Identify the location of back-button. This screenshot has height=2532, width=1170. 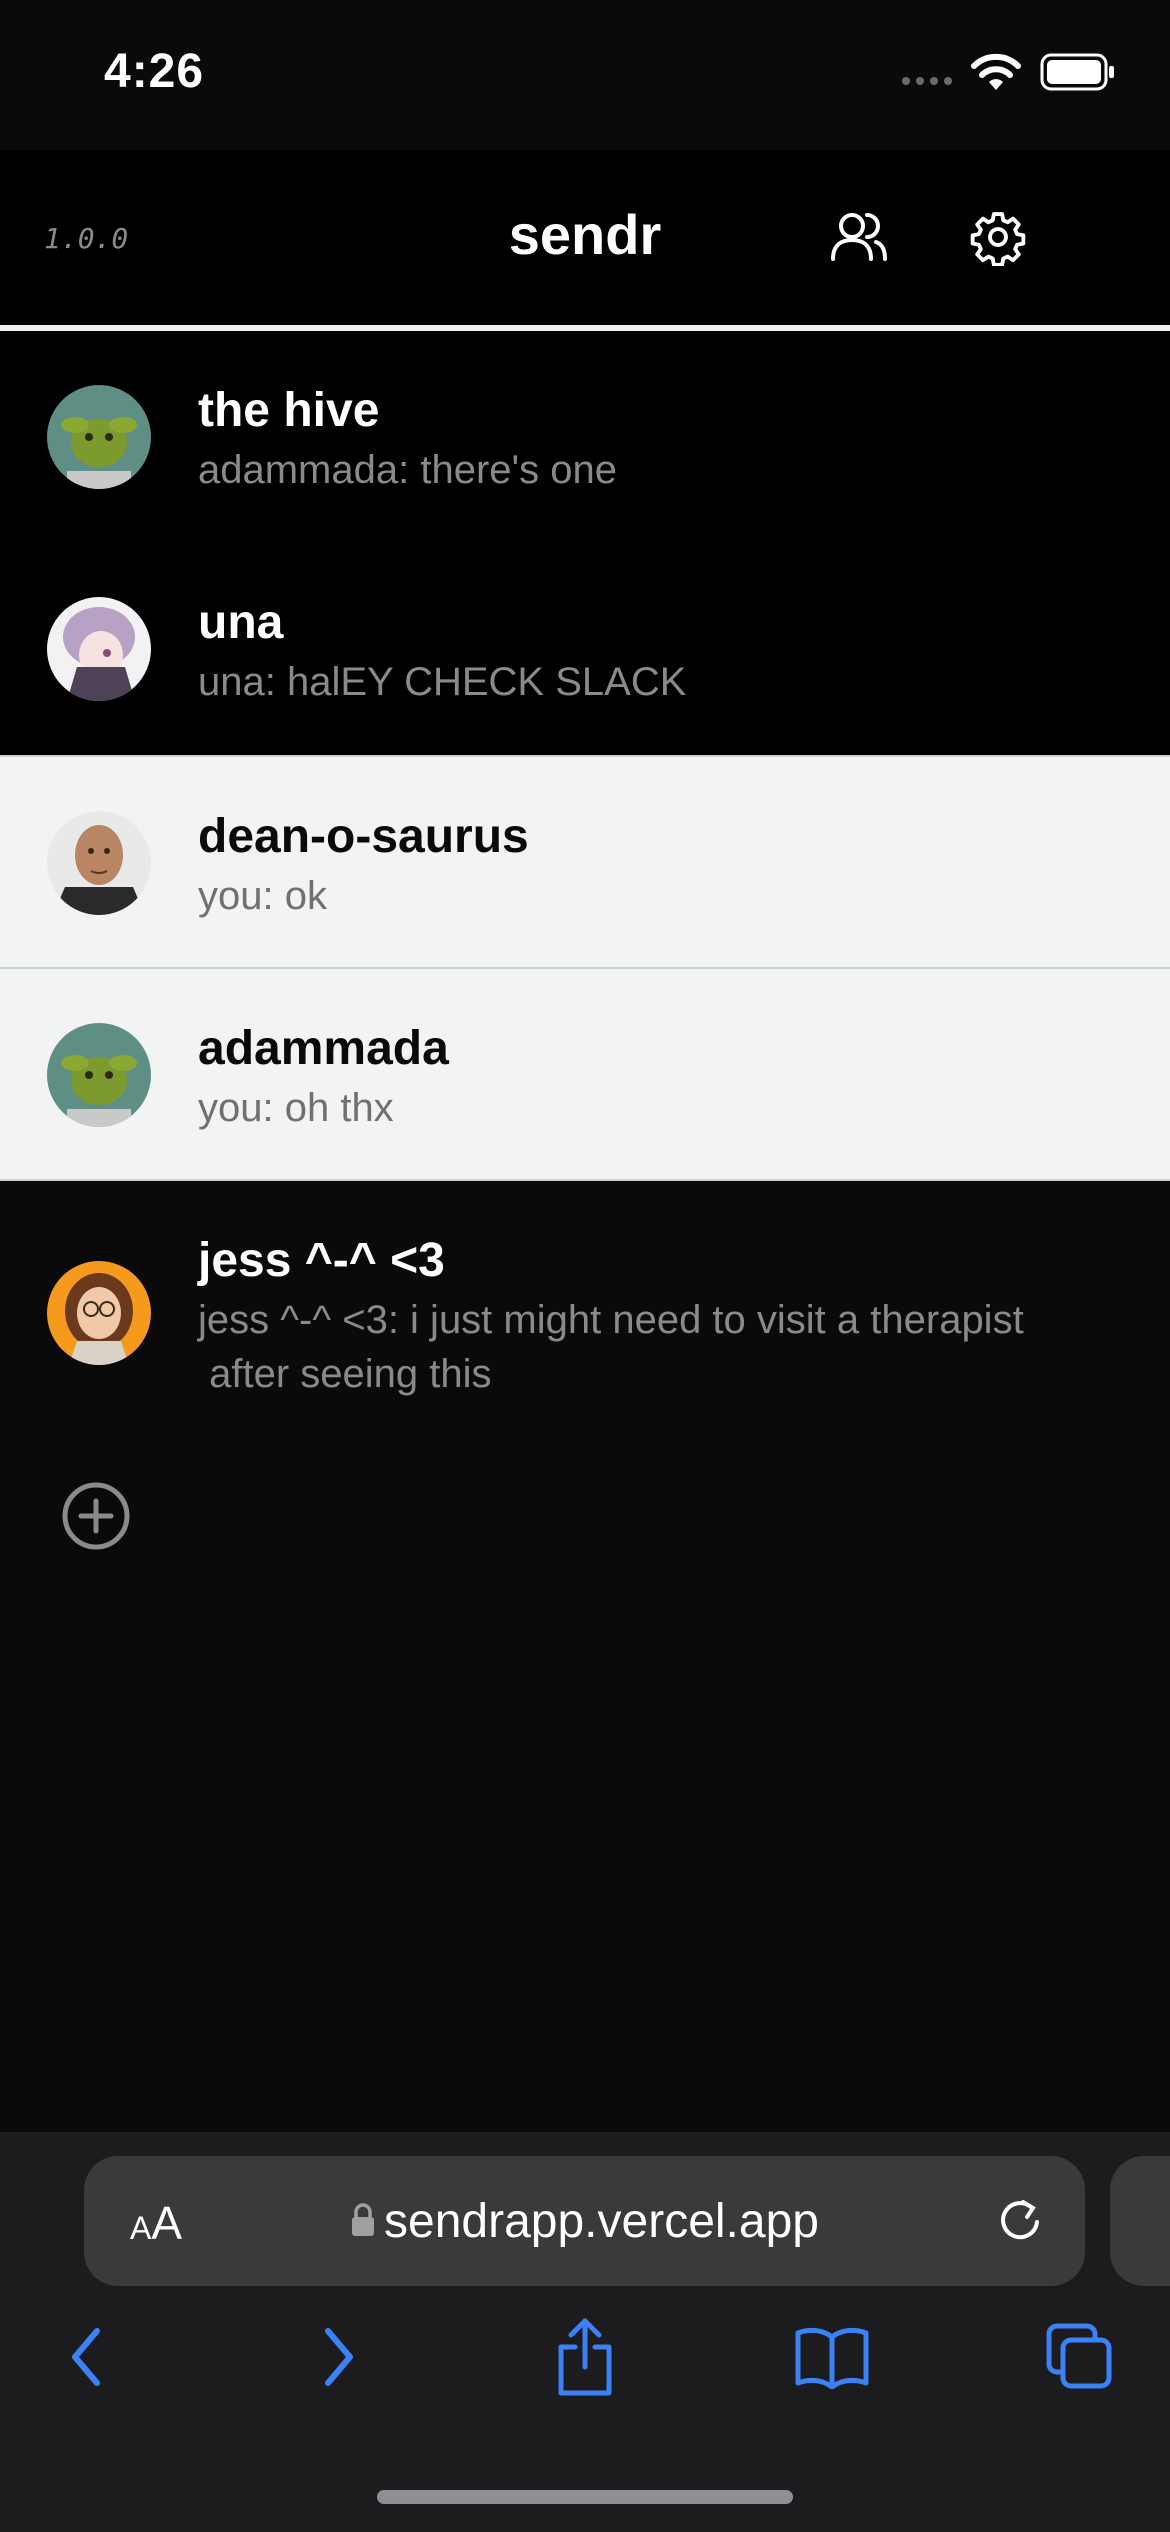
(87, 2357).